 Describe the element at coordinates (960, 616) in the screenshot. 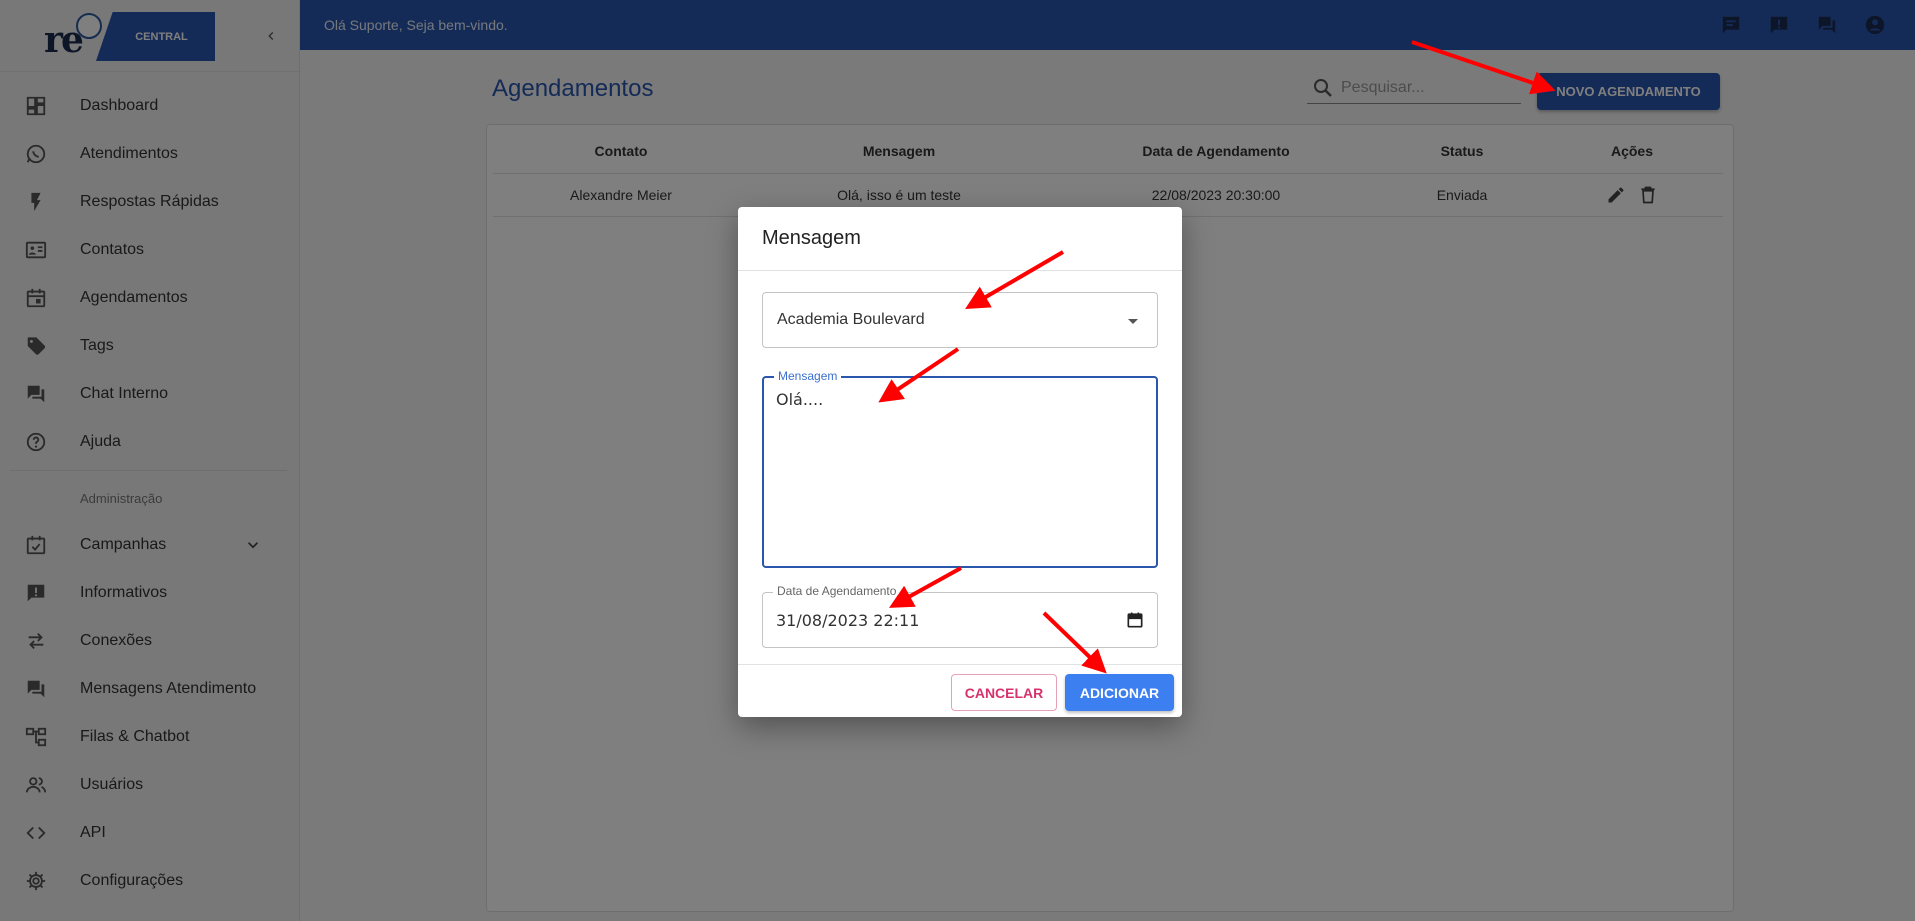

I see `schedule-date-field: Data de Agendamento 31/08/2023 22:11` at that location.